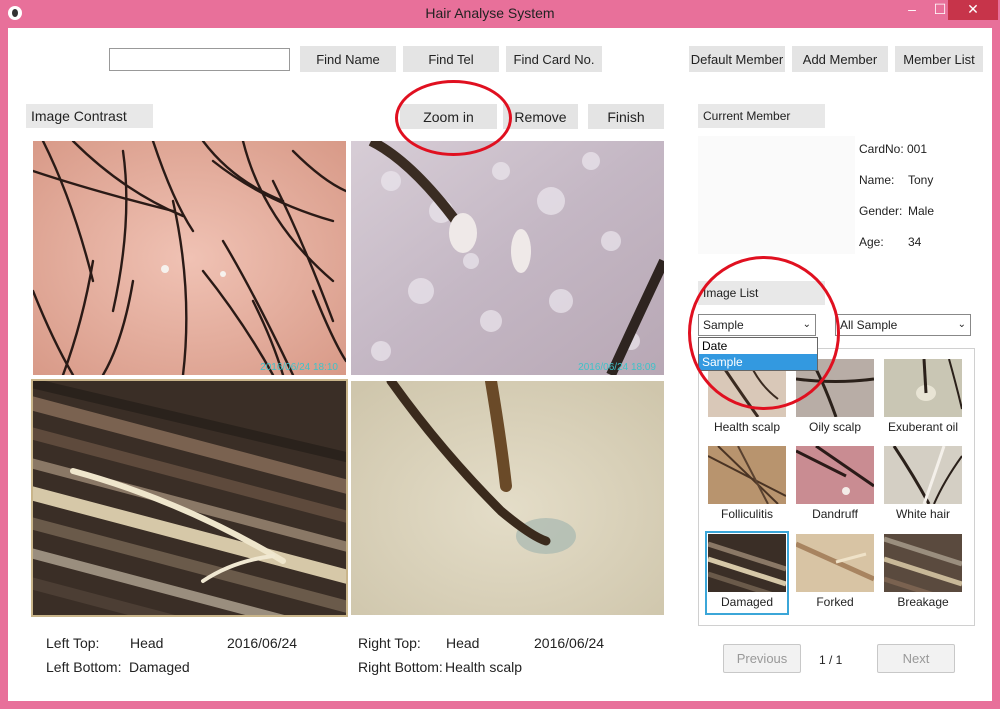 The height and width of the screenshot is (709, 1000). Describe the element at coordinates (617, 367) in the screenshot. I see `image-timestamp: 2016/06/24 18:09` at that location.